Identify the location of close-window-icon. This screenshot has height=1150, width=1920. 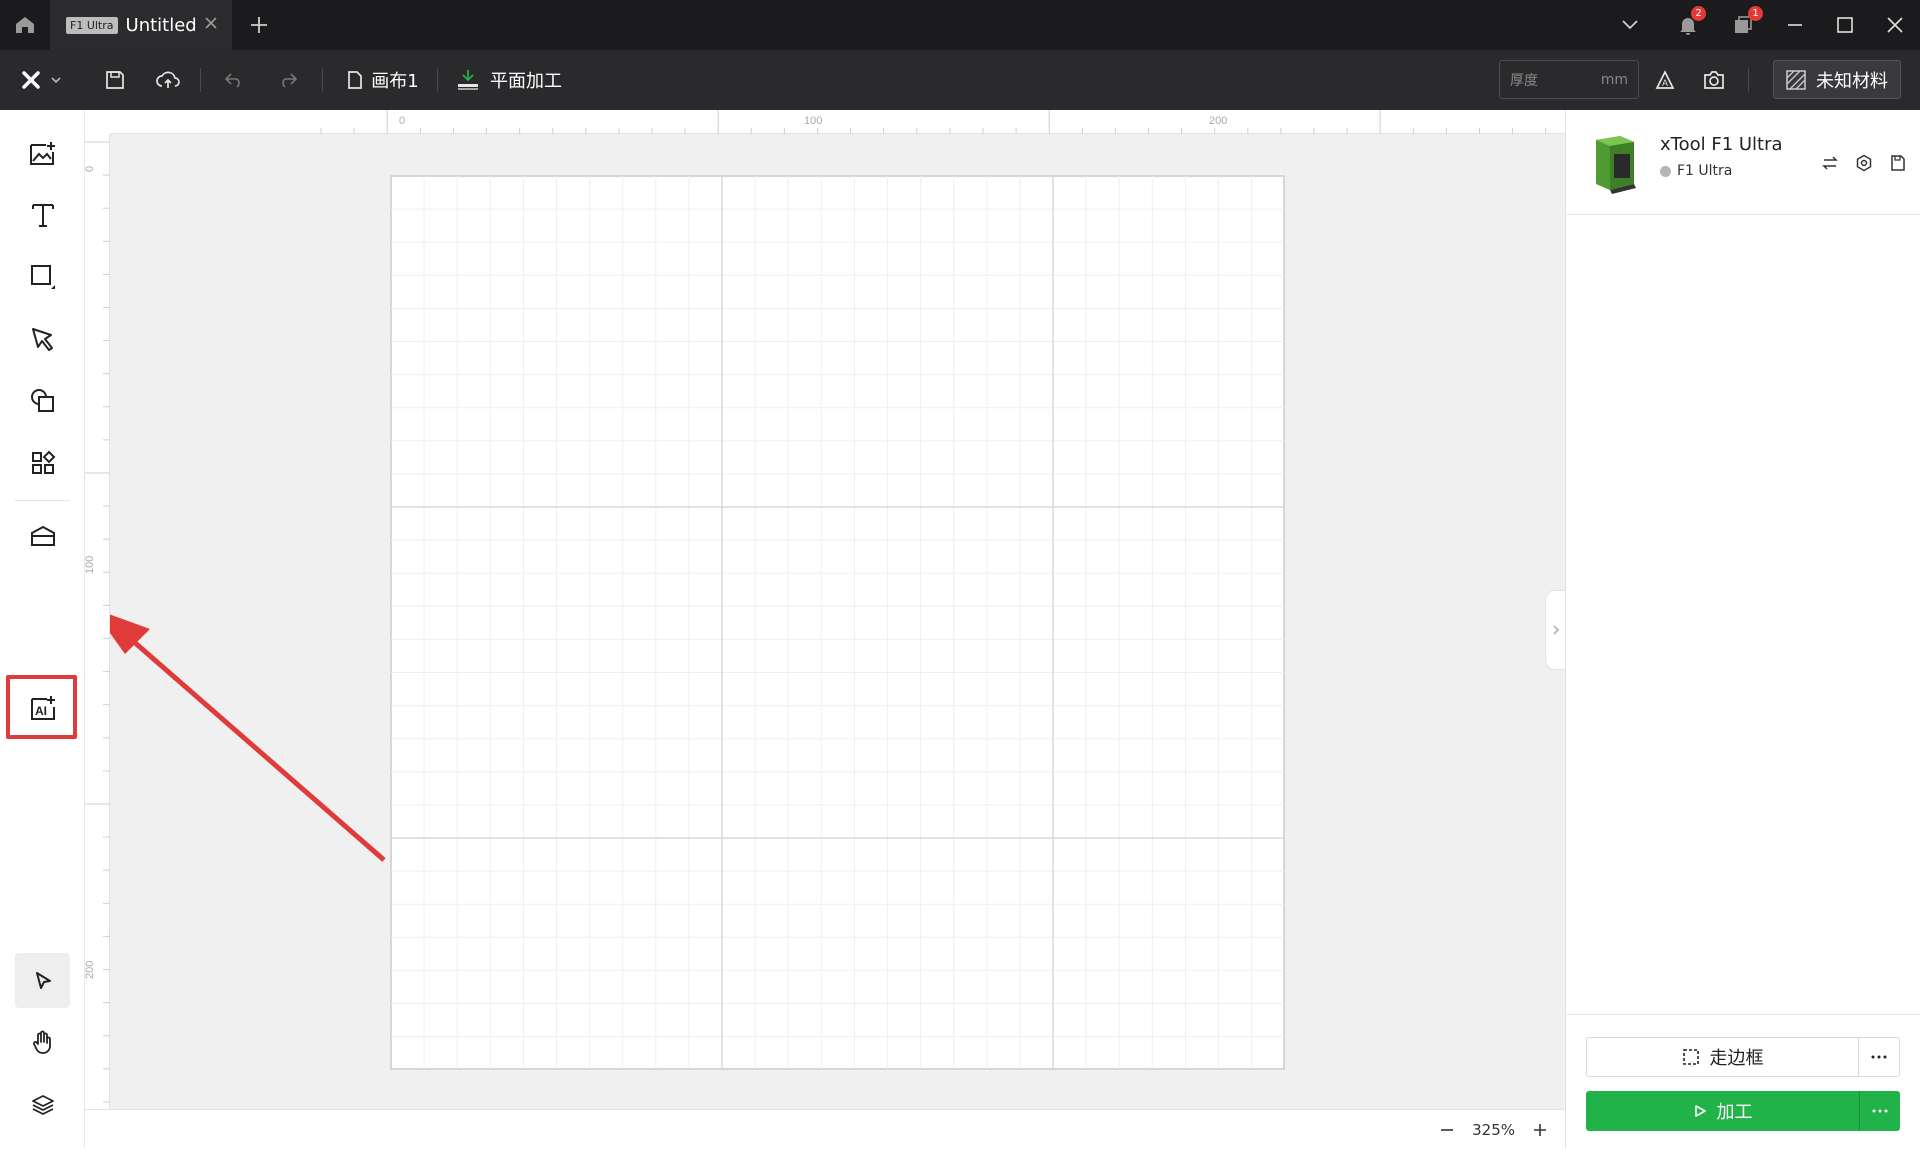
(1895, 25).